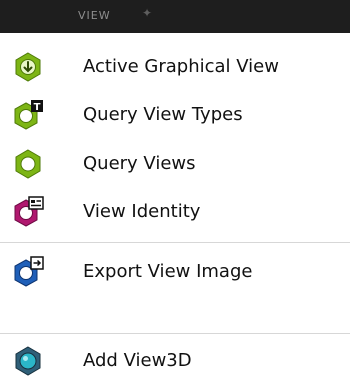 The height and width of the screenshot is (388, 350). Describe the element at coordinates (137, 360) in the screenshot. I see `menu-item-label: Add View3D` at that location.